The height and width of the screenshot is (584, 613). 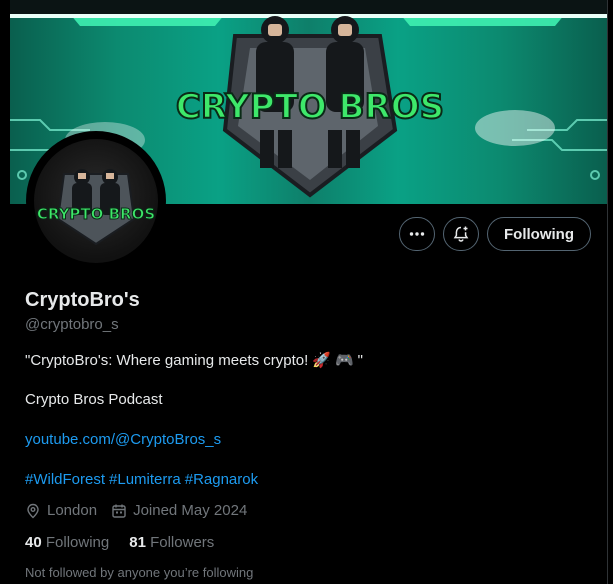 What do you see at coordinates (119, 511) in the screenshot?
I see `calendar-icon` at bounding box center [119, 511].